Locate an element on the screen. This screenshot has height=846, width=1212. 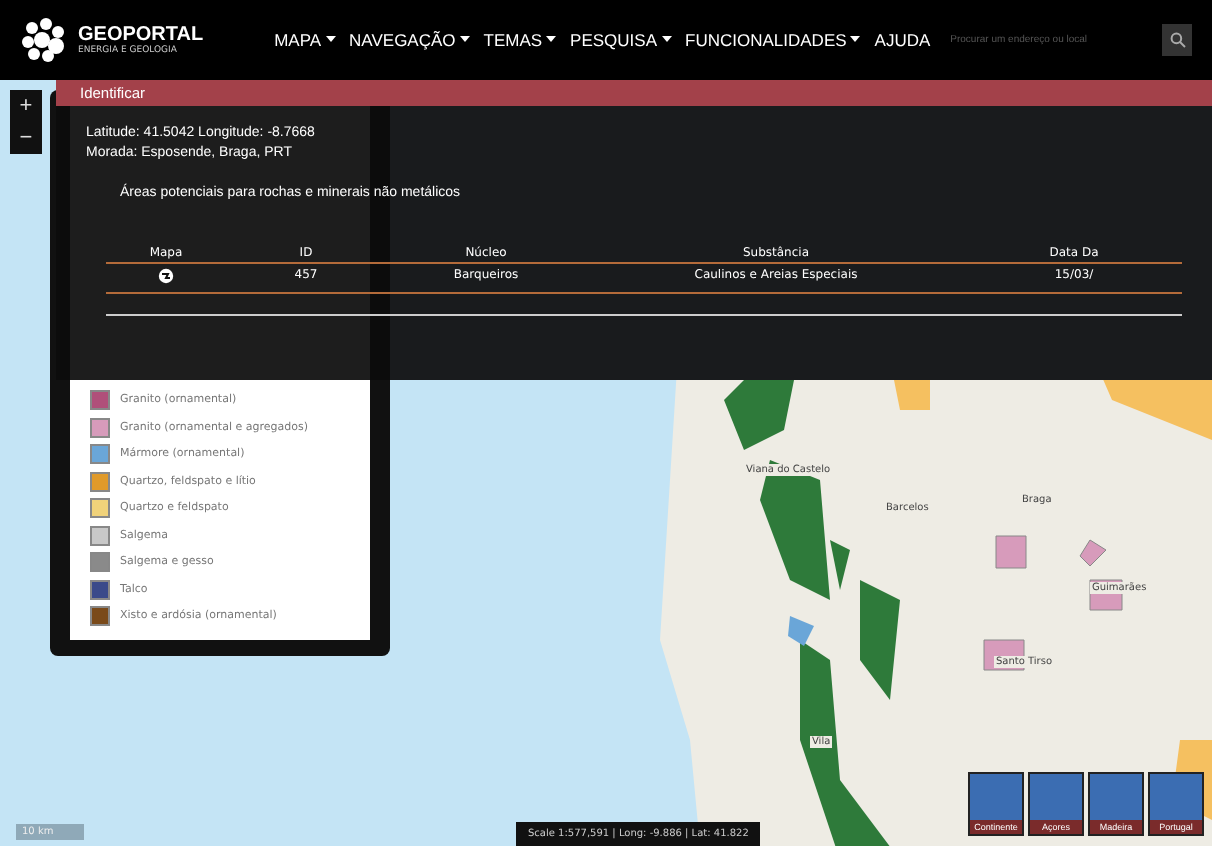
nav-menu-item: TEMAS is located at coordinates (520, 40).